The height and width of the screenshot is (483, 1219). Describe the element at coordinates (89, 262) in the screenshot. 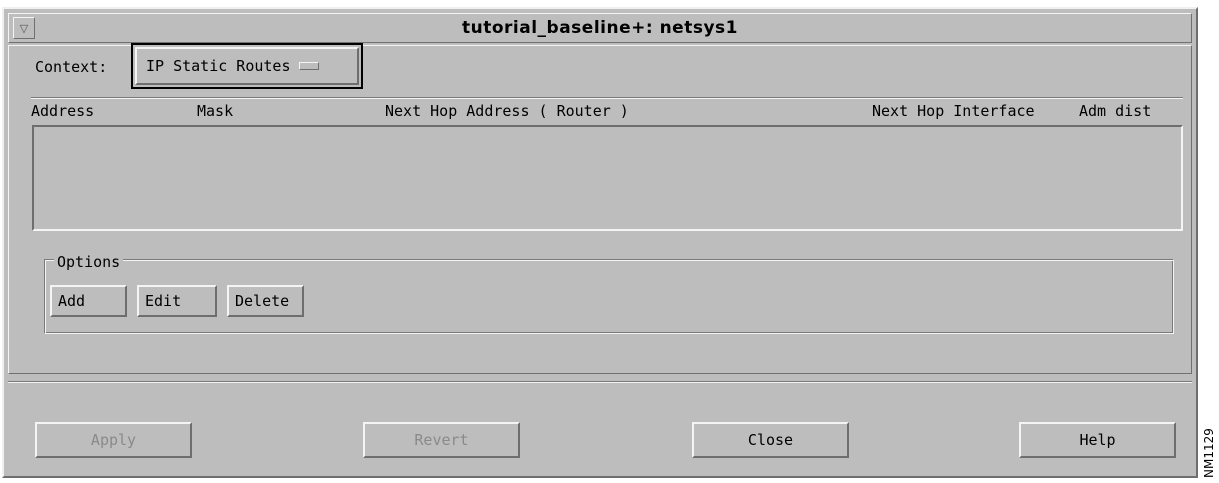

I see `options-group-label: Options` at that location.